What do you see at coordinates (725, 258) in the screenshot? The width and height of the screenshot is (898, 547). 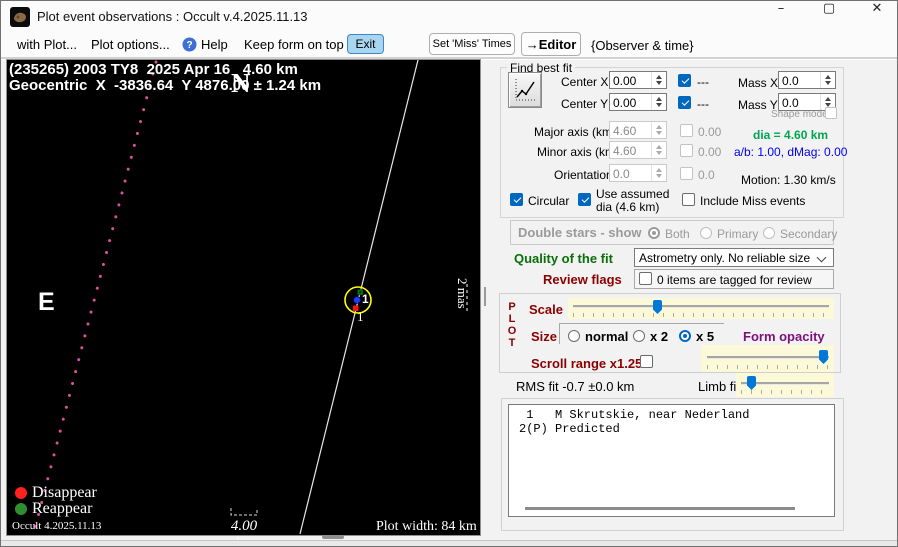 I see `quality-dropdown-value: Astrometry only. No reliable size` at bounding box center [725, 258].